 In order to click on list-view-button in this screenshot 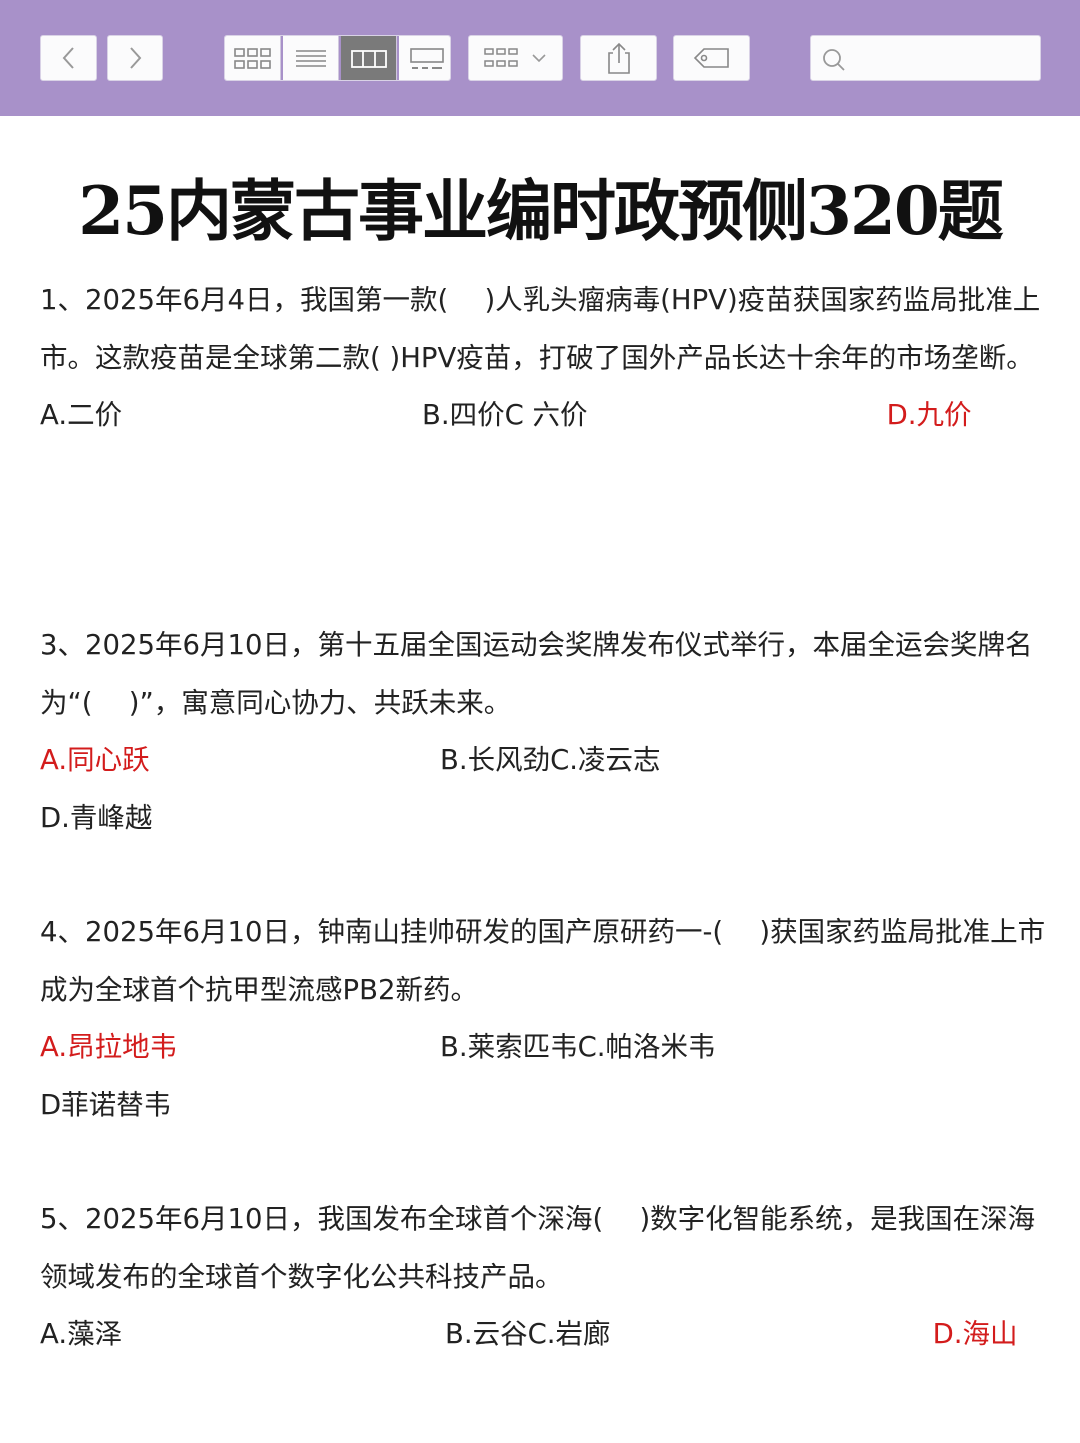, I will do `click(311, 58)`.